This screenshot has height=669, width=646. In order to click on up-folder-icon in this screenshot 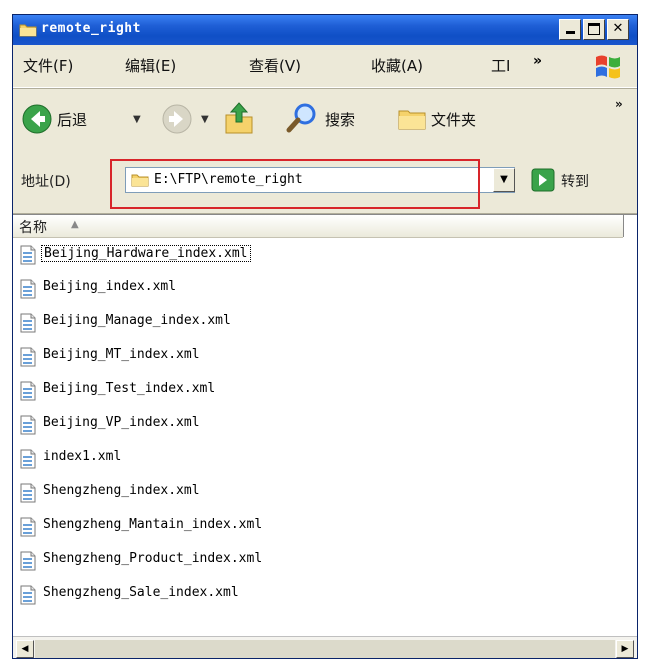, I will do `click(239, 118)`.